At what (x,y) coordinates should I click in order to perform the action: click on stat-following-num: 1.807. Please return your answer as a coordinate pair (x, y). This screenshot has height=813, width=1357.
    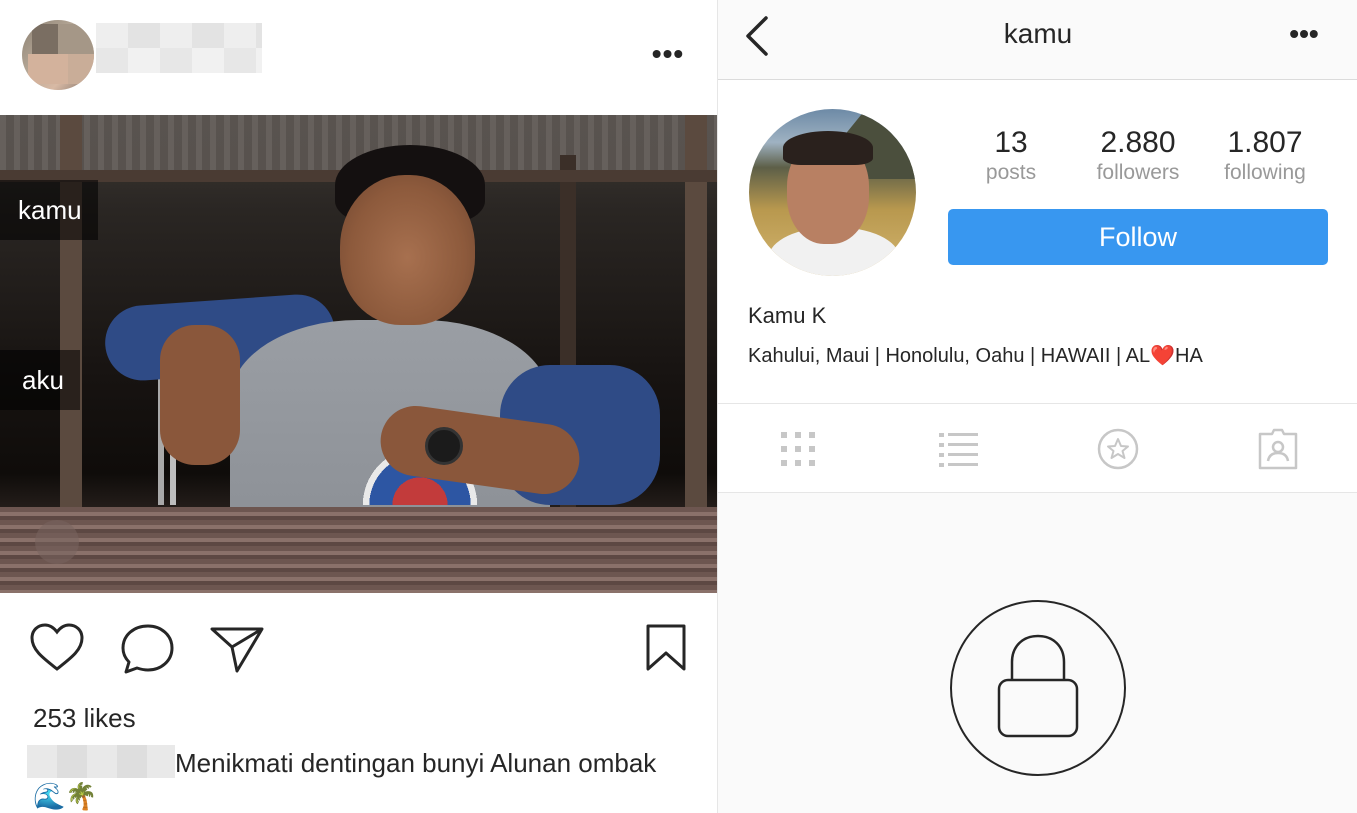
    Looking at the image, I should click on (1265, 142).